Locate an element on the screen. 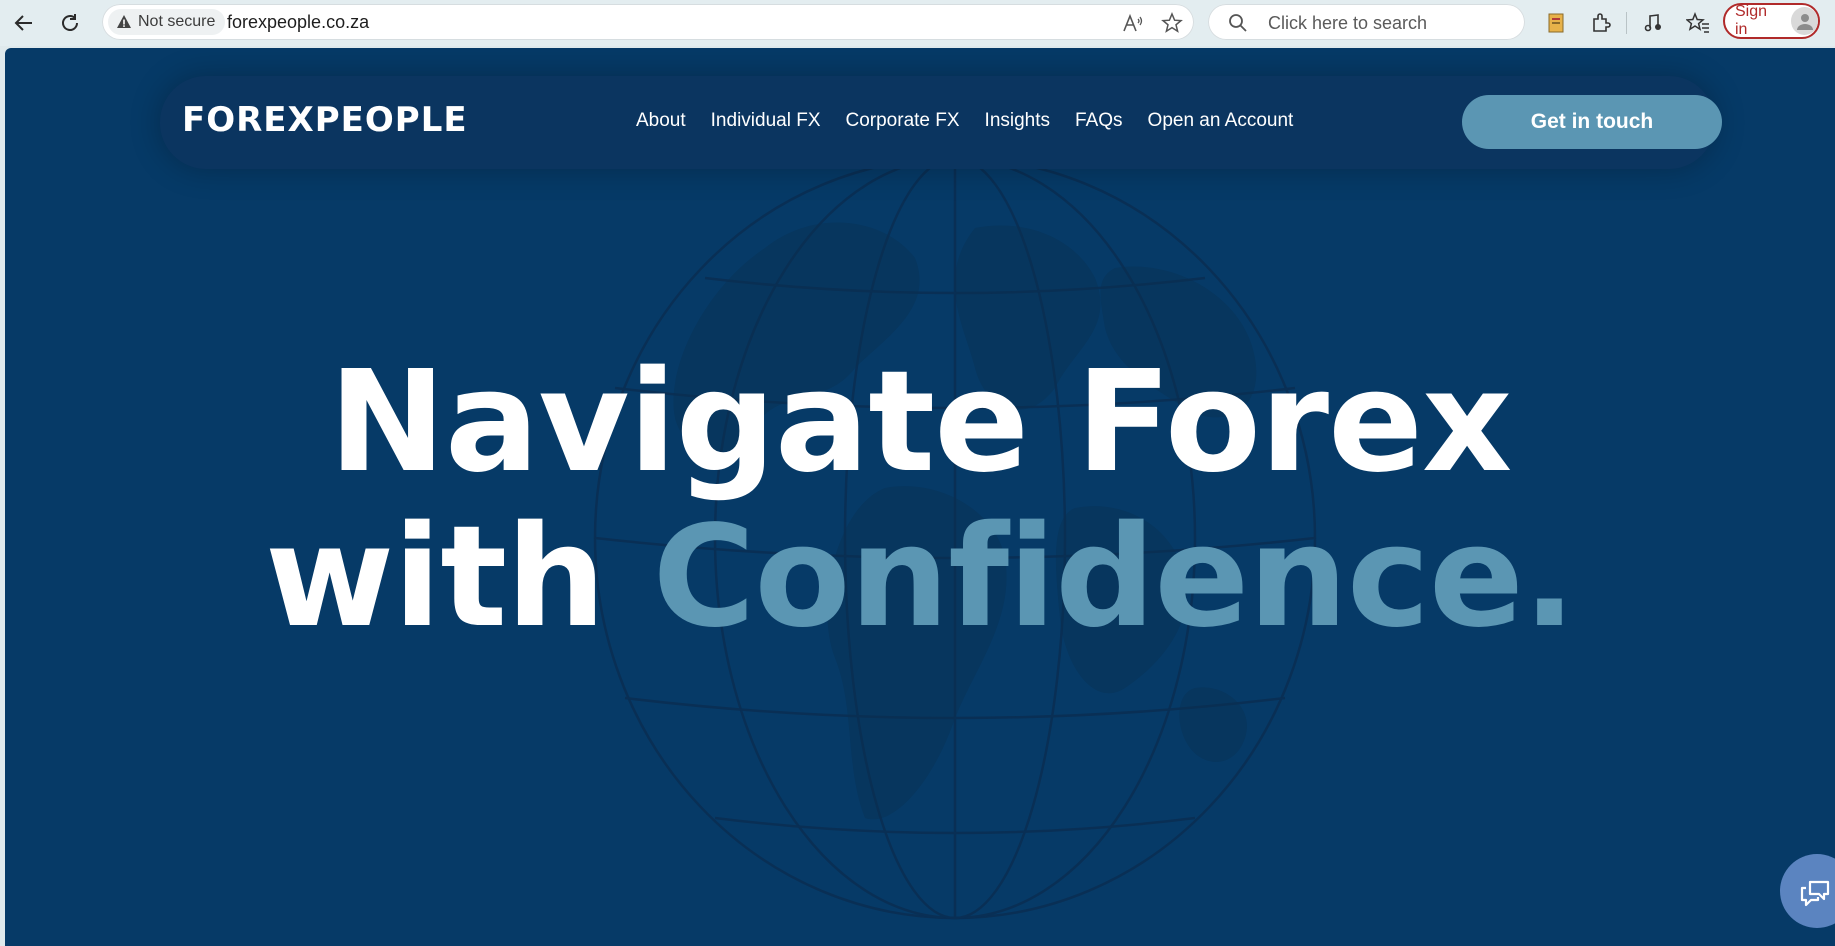 The width and height of the screenshot is (1835, 946). favorites-button is located at coordinates (1698, 23).